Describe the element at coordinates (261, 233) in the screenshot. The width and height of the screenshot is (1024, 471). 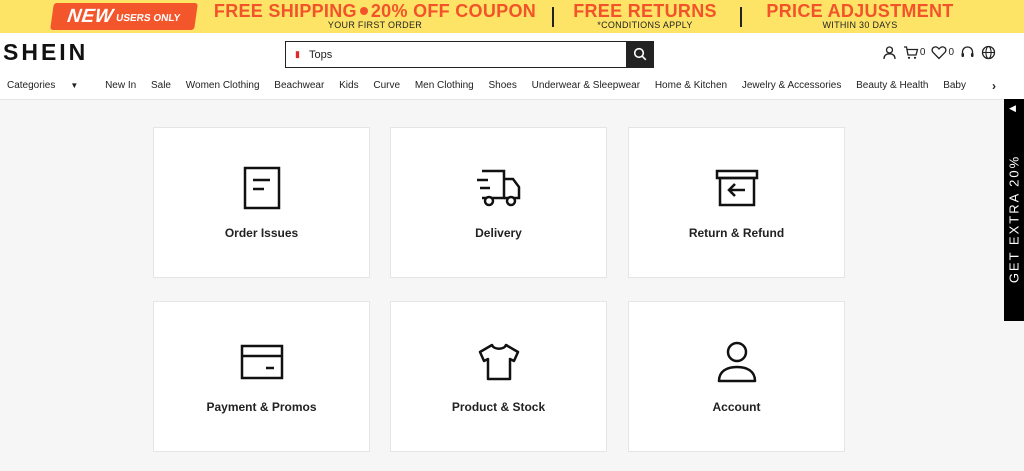
I see `card-label: Order Issues` at that location.